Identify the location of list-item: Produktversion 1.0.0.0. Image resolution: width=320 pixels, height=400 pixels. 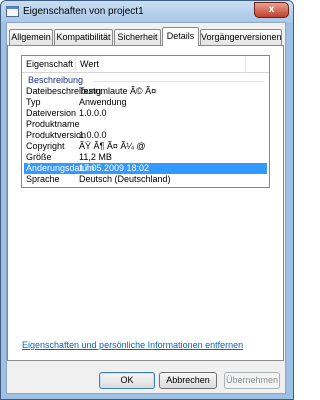
(145, 135).